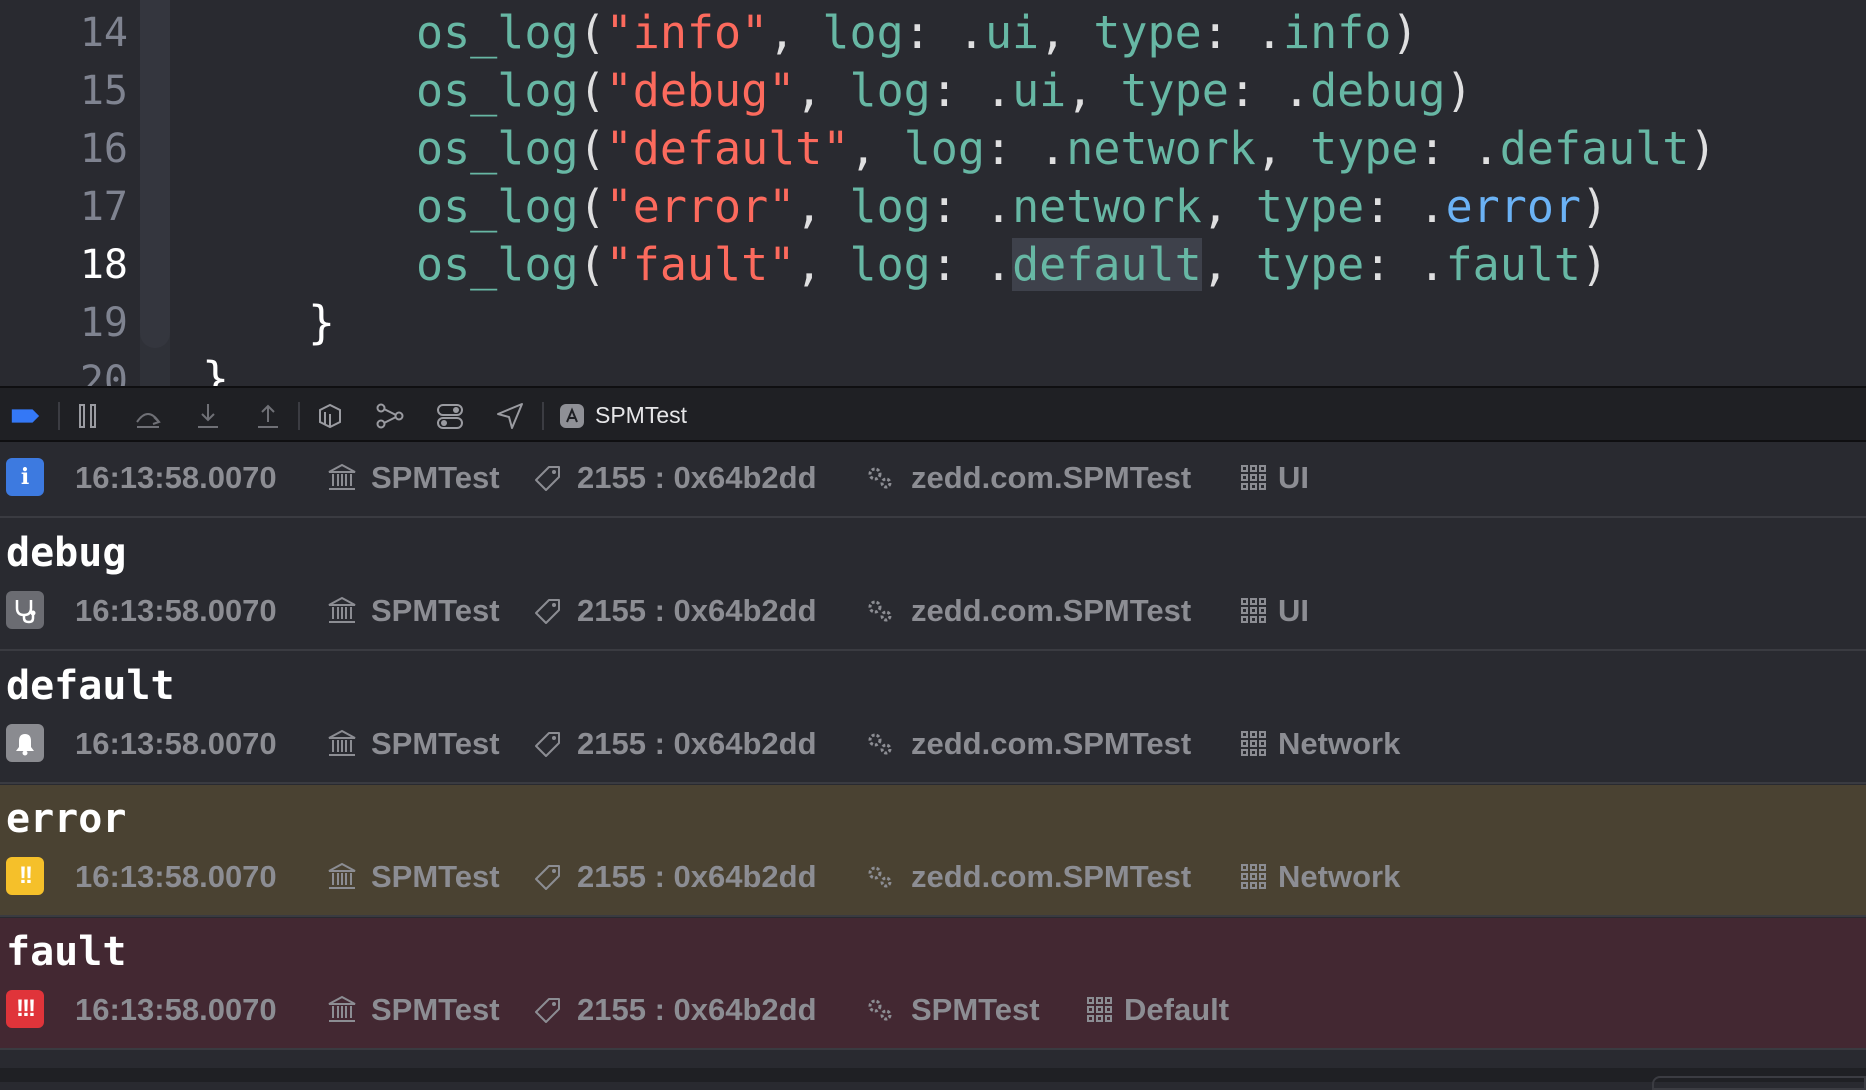 Image resolution: width=1866 pixels, height=1090 pixels. Describe the element at coordinates (1337, 32) in the screenshot. I see `type-value: info` at that location.